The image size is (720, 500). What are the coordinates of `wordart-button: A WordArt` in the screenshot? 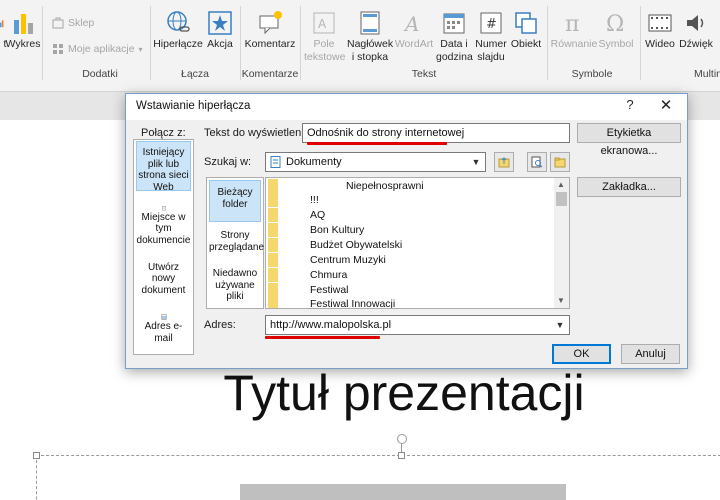 It's located at (414, 37).